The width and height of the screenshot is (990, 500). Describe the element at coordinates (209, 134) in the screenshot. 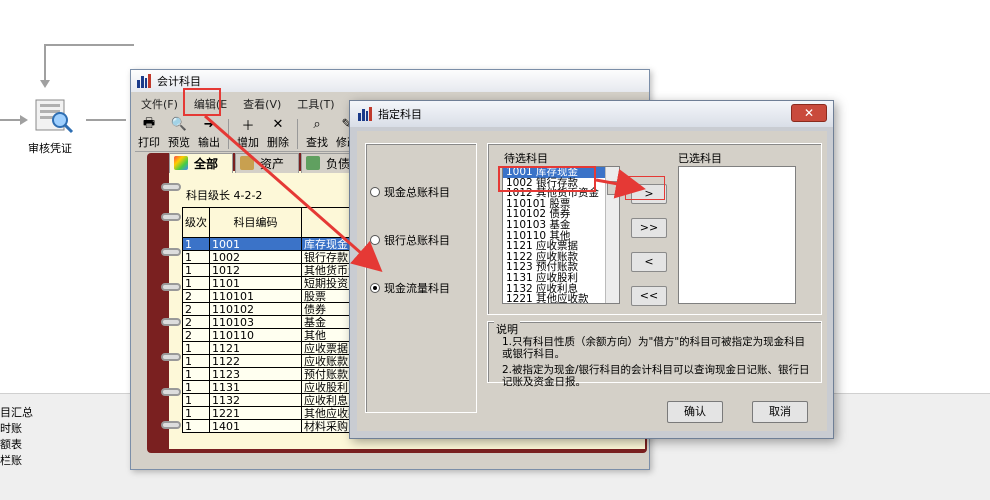

I see `export-button: ➜ 输出` at that location.